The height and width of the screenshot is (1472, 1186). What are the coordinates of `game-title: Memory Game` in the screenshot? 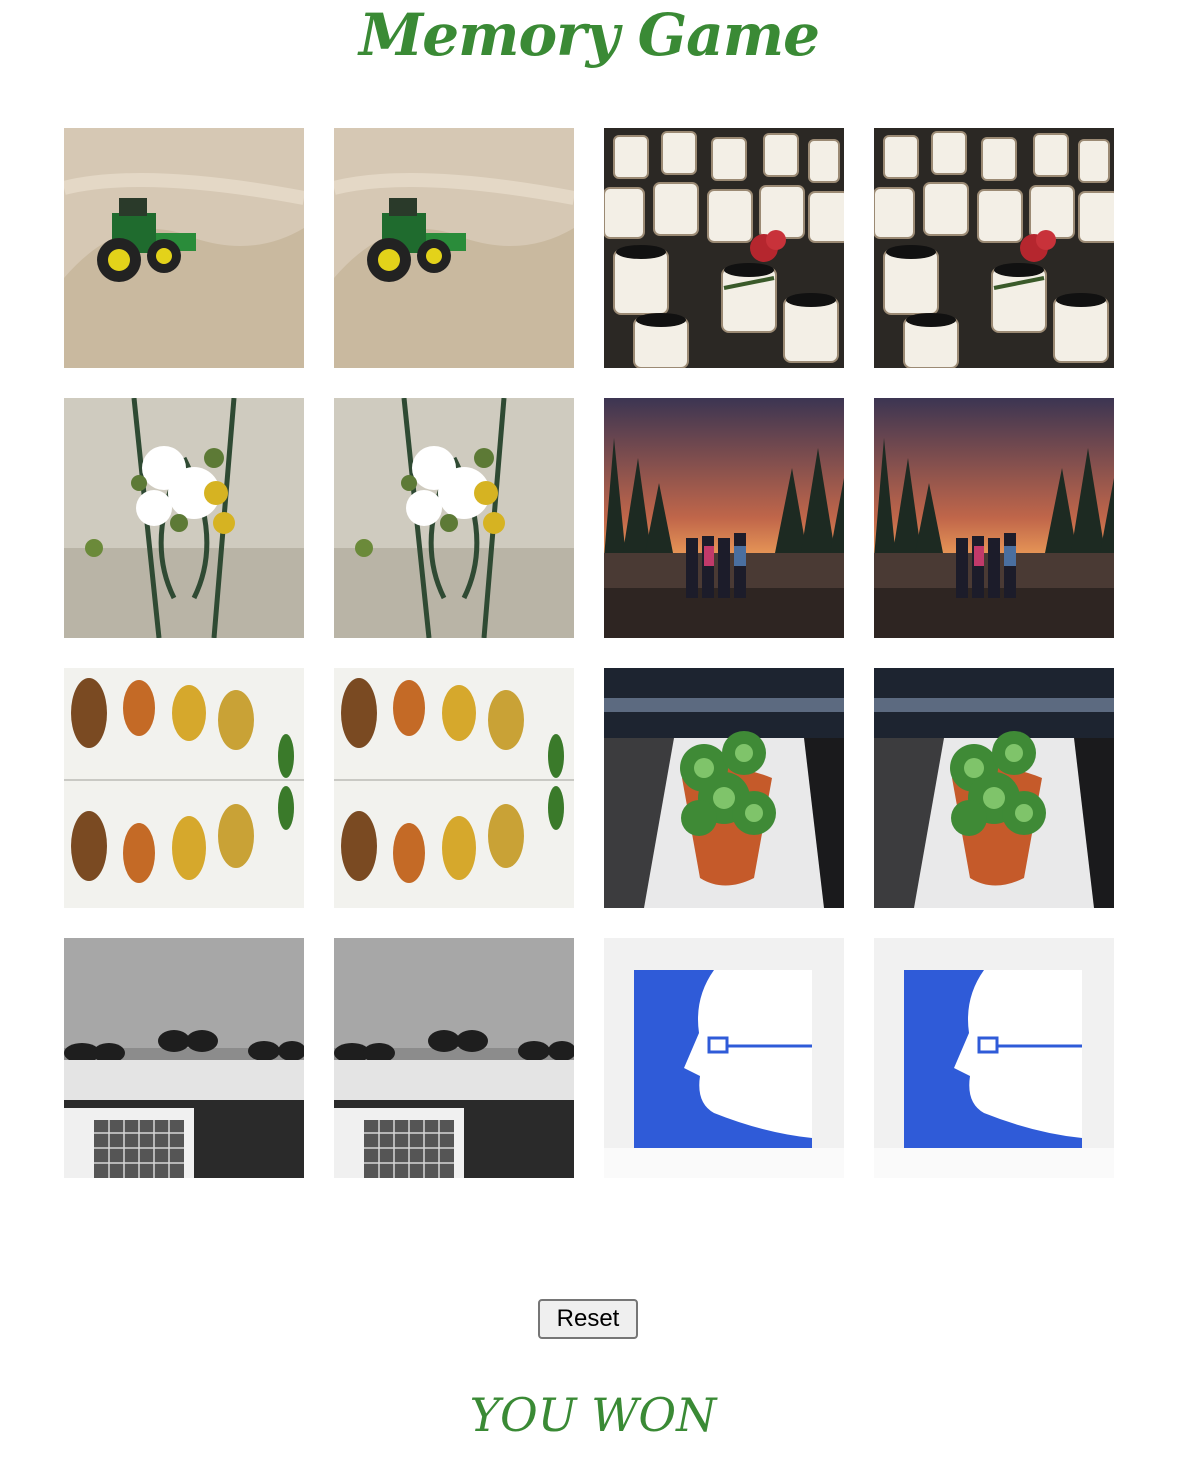 It's located at (589, 35).